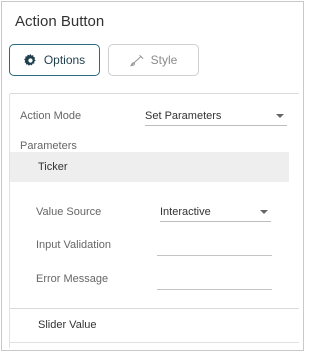 The width and height of the screenshot is (320, 353). I want to click on parameters-label: Parameters, so click(48, 146).